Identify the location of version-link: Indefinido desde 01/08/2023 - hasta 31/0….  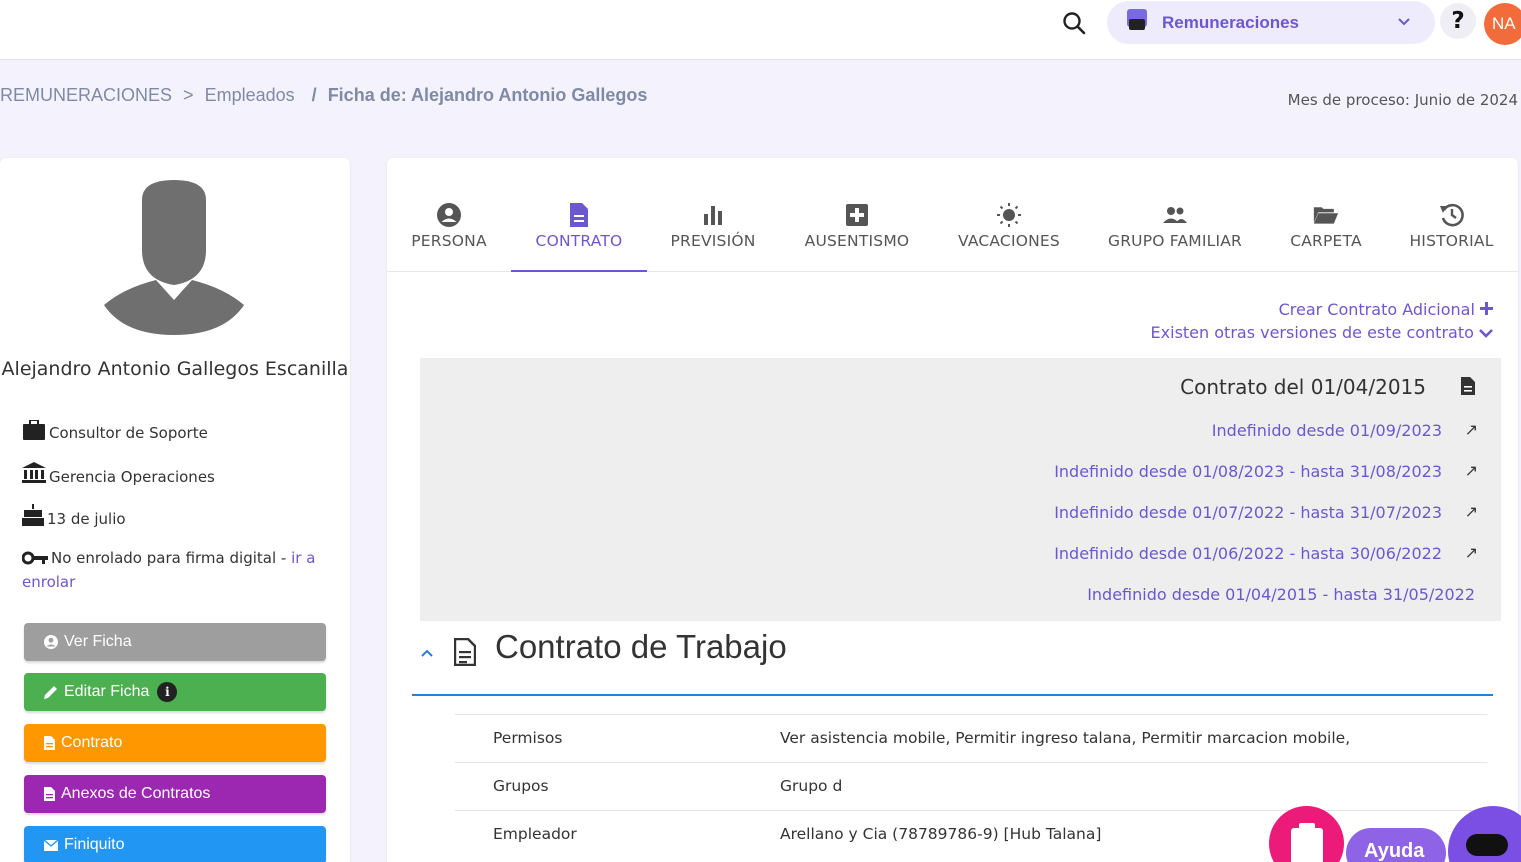
(1248, 471).